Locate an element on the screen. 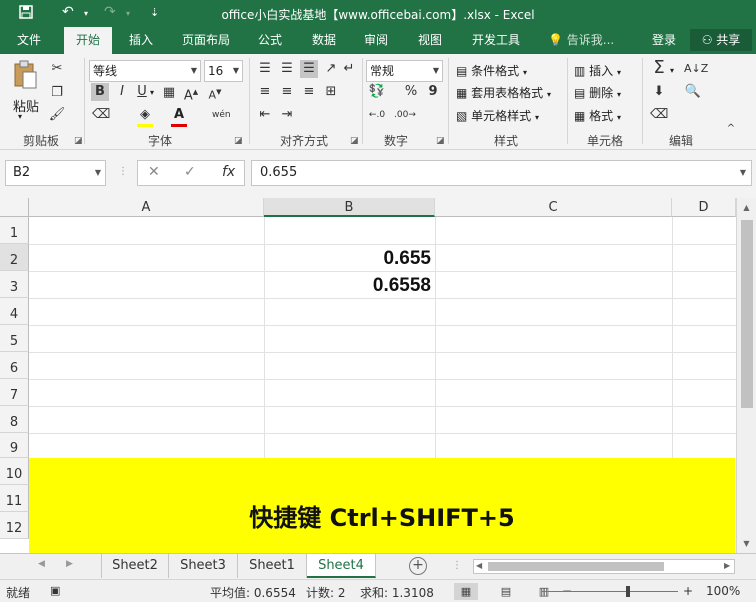 The height and width of the screenshot is (602, 756). row-header-1: 1 is located at coordinates (14, 230).